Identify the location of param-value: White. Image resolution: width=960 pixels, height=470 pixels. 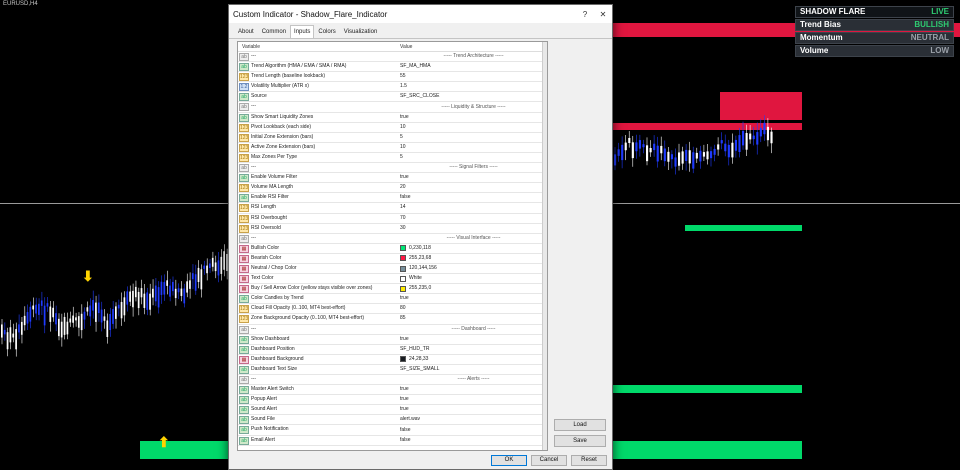
(471, 278).